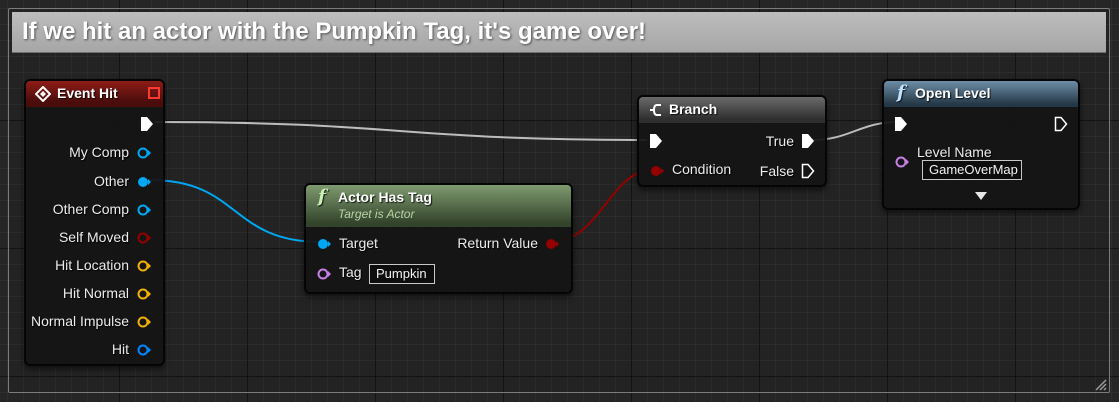 This screenshot has width=1119, height=402. What do you see at coordinates (972, 170) in the screenshot?
I see `level-name-input: GameOverMap` at bounding box center [972, 170].